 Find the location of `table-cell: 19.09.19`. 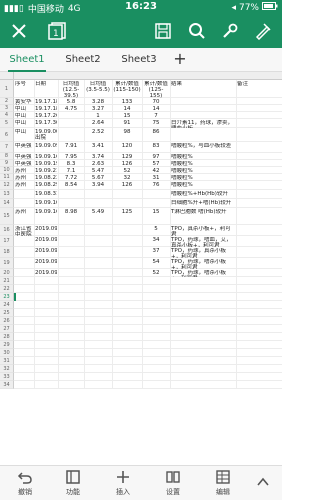

table-cell: 19.09.19 is located at coordinates (46, 164).